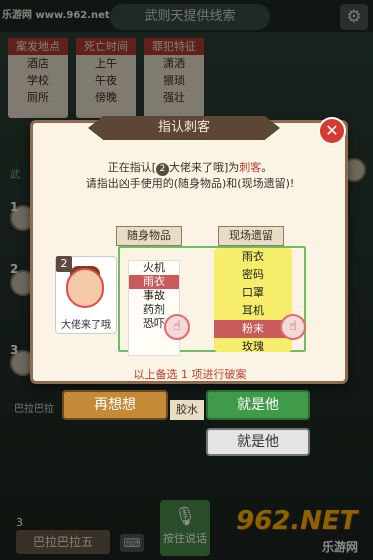 This screenshot has width=373, height=560. I want to click on progress-text: 以上备选 1 项进行破案, so click(190, 374).